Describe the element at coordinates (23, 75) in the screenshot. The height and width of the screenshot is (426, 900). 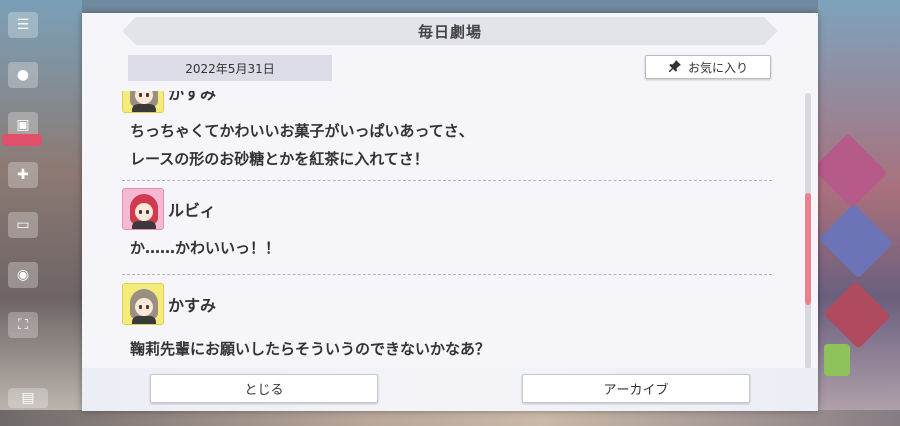
I see `chat-icon: ●` at that location.